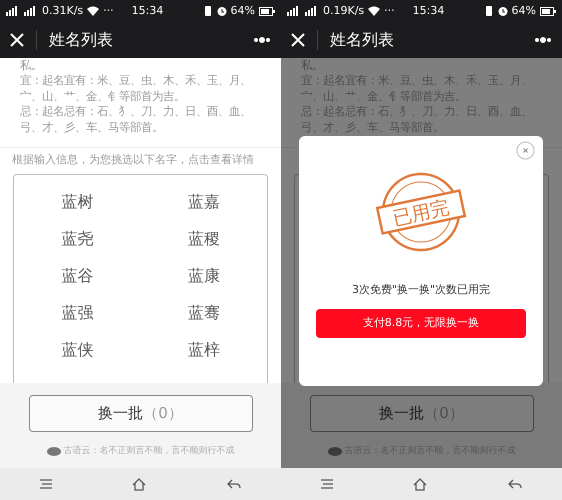 The width and height of the screenshot is (562, 500). What do you see at coordinates (77, 349) in the screenshot?
I see `name-link: 蓝侠` at bounding box center [77, 349].